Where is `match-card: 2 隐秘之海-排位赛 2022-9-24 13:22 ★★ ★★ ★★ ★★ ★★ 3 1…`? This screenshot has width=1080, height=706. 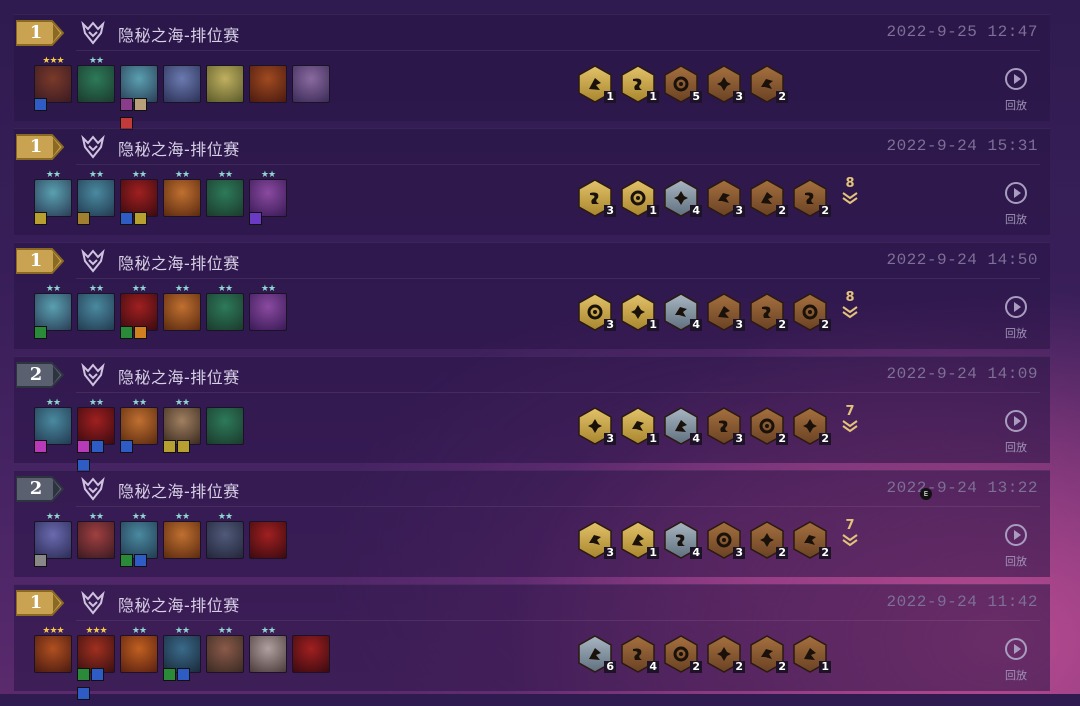 match-card: 2 隐秘之海-排位赛 2022-9-24 13:22 ★★ ★★ ★★ ★★ ★★ 3 1… is located at coordinates (532, 523).